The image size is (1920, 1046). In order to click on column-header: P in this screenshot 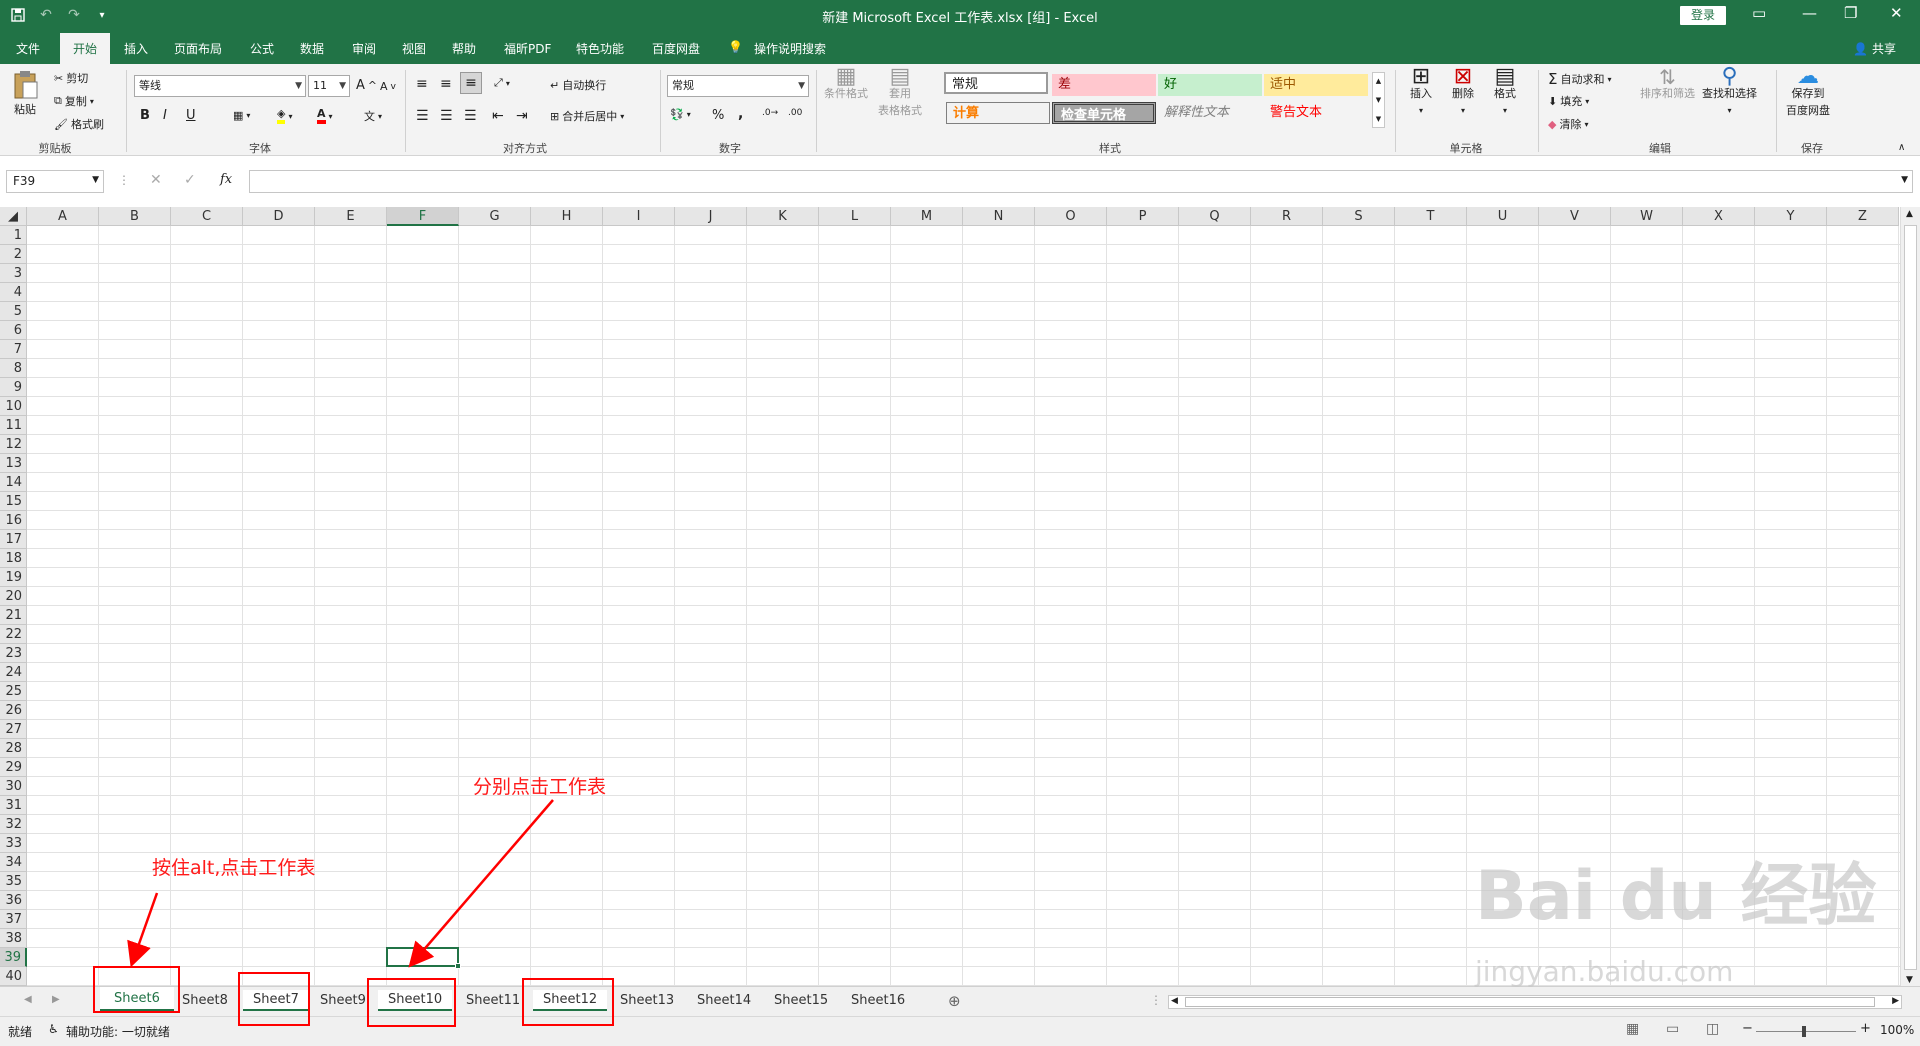, I will do `click(1143, 216)`.